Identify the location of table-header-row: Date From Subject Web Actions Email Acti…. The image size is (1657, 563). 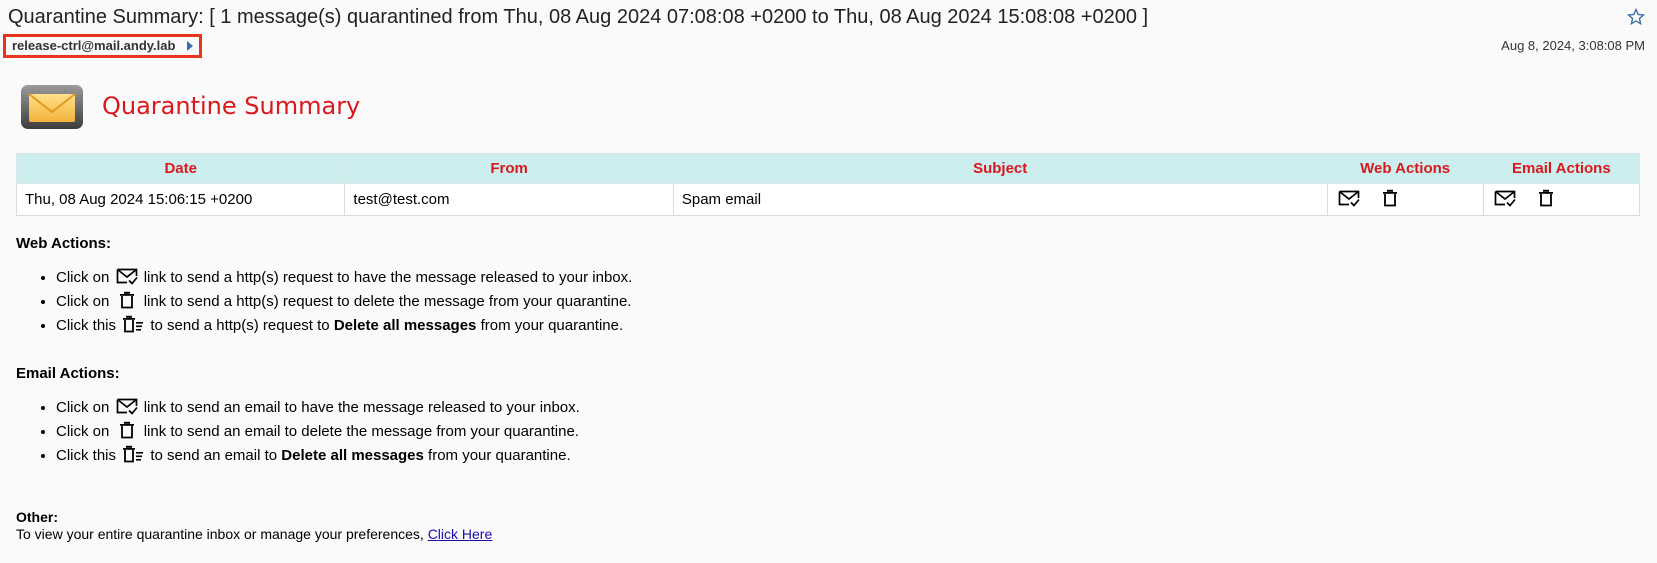
(828, 168).